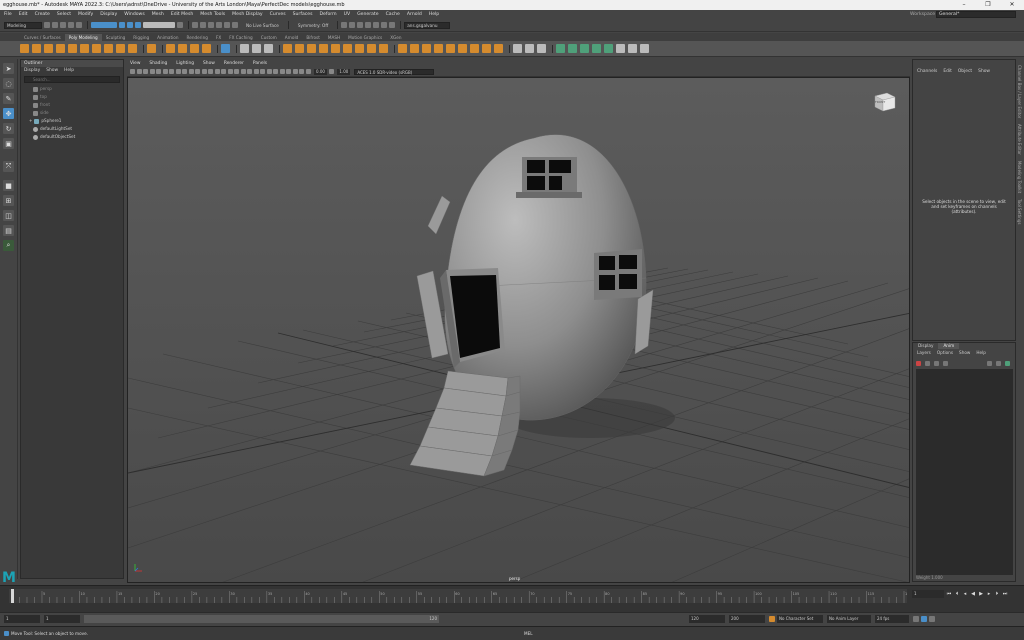  I want to click on outliner-item-top: top, so click(72, 97).